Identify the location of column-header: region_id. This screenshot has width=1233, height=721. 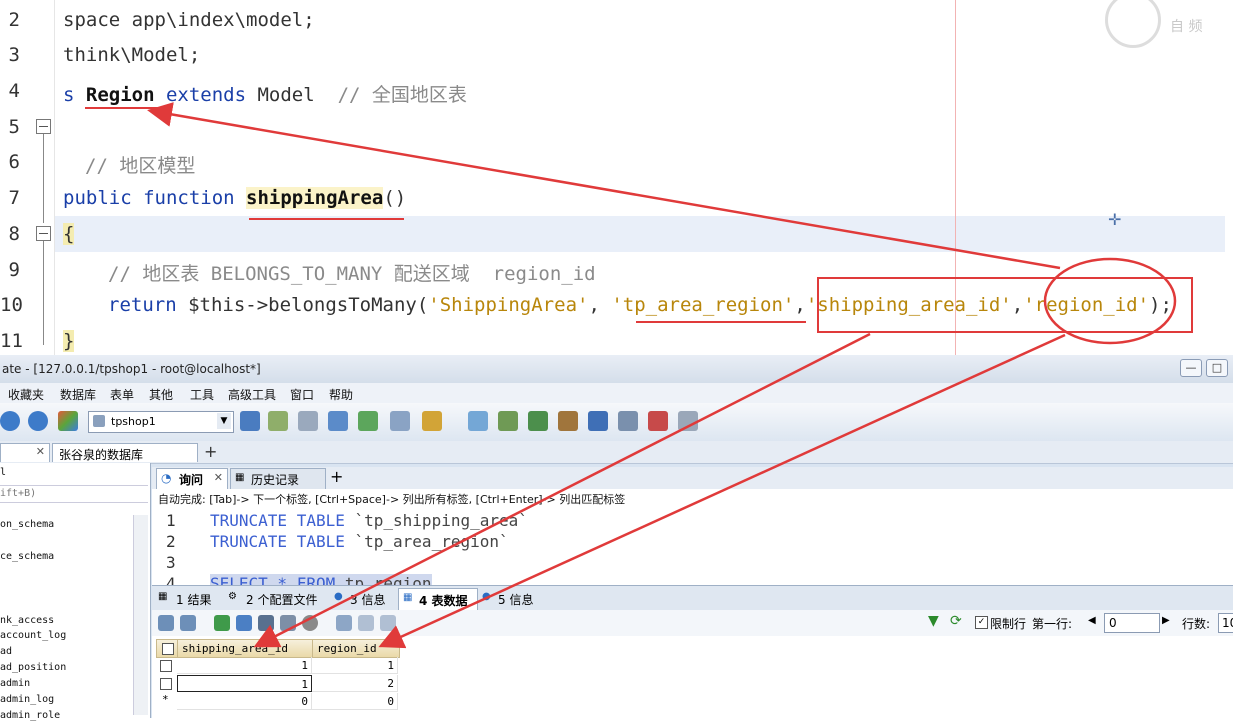
(356, 648).